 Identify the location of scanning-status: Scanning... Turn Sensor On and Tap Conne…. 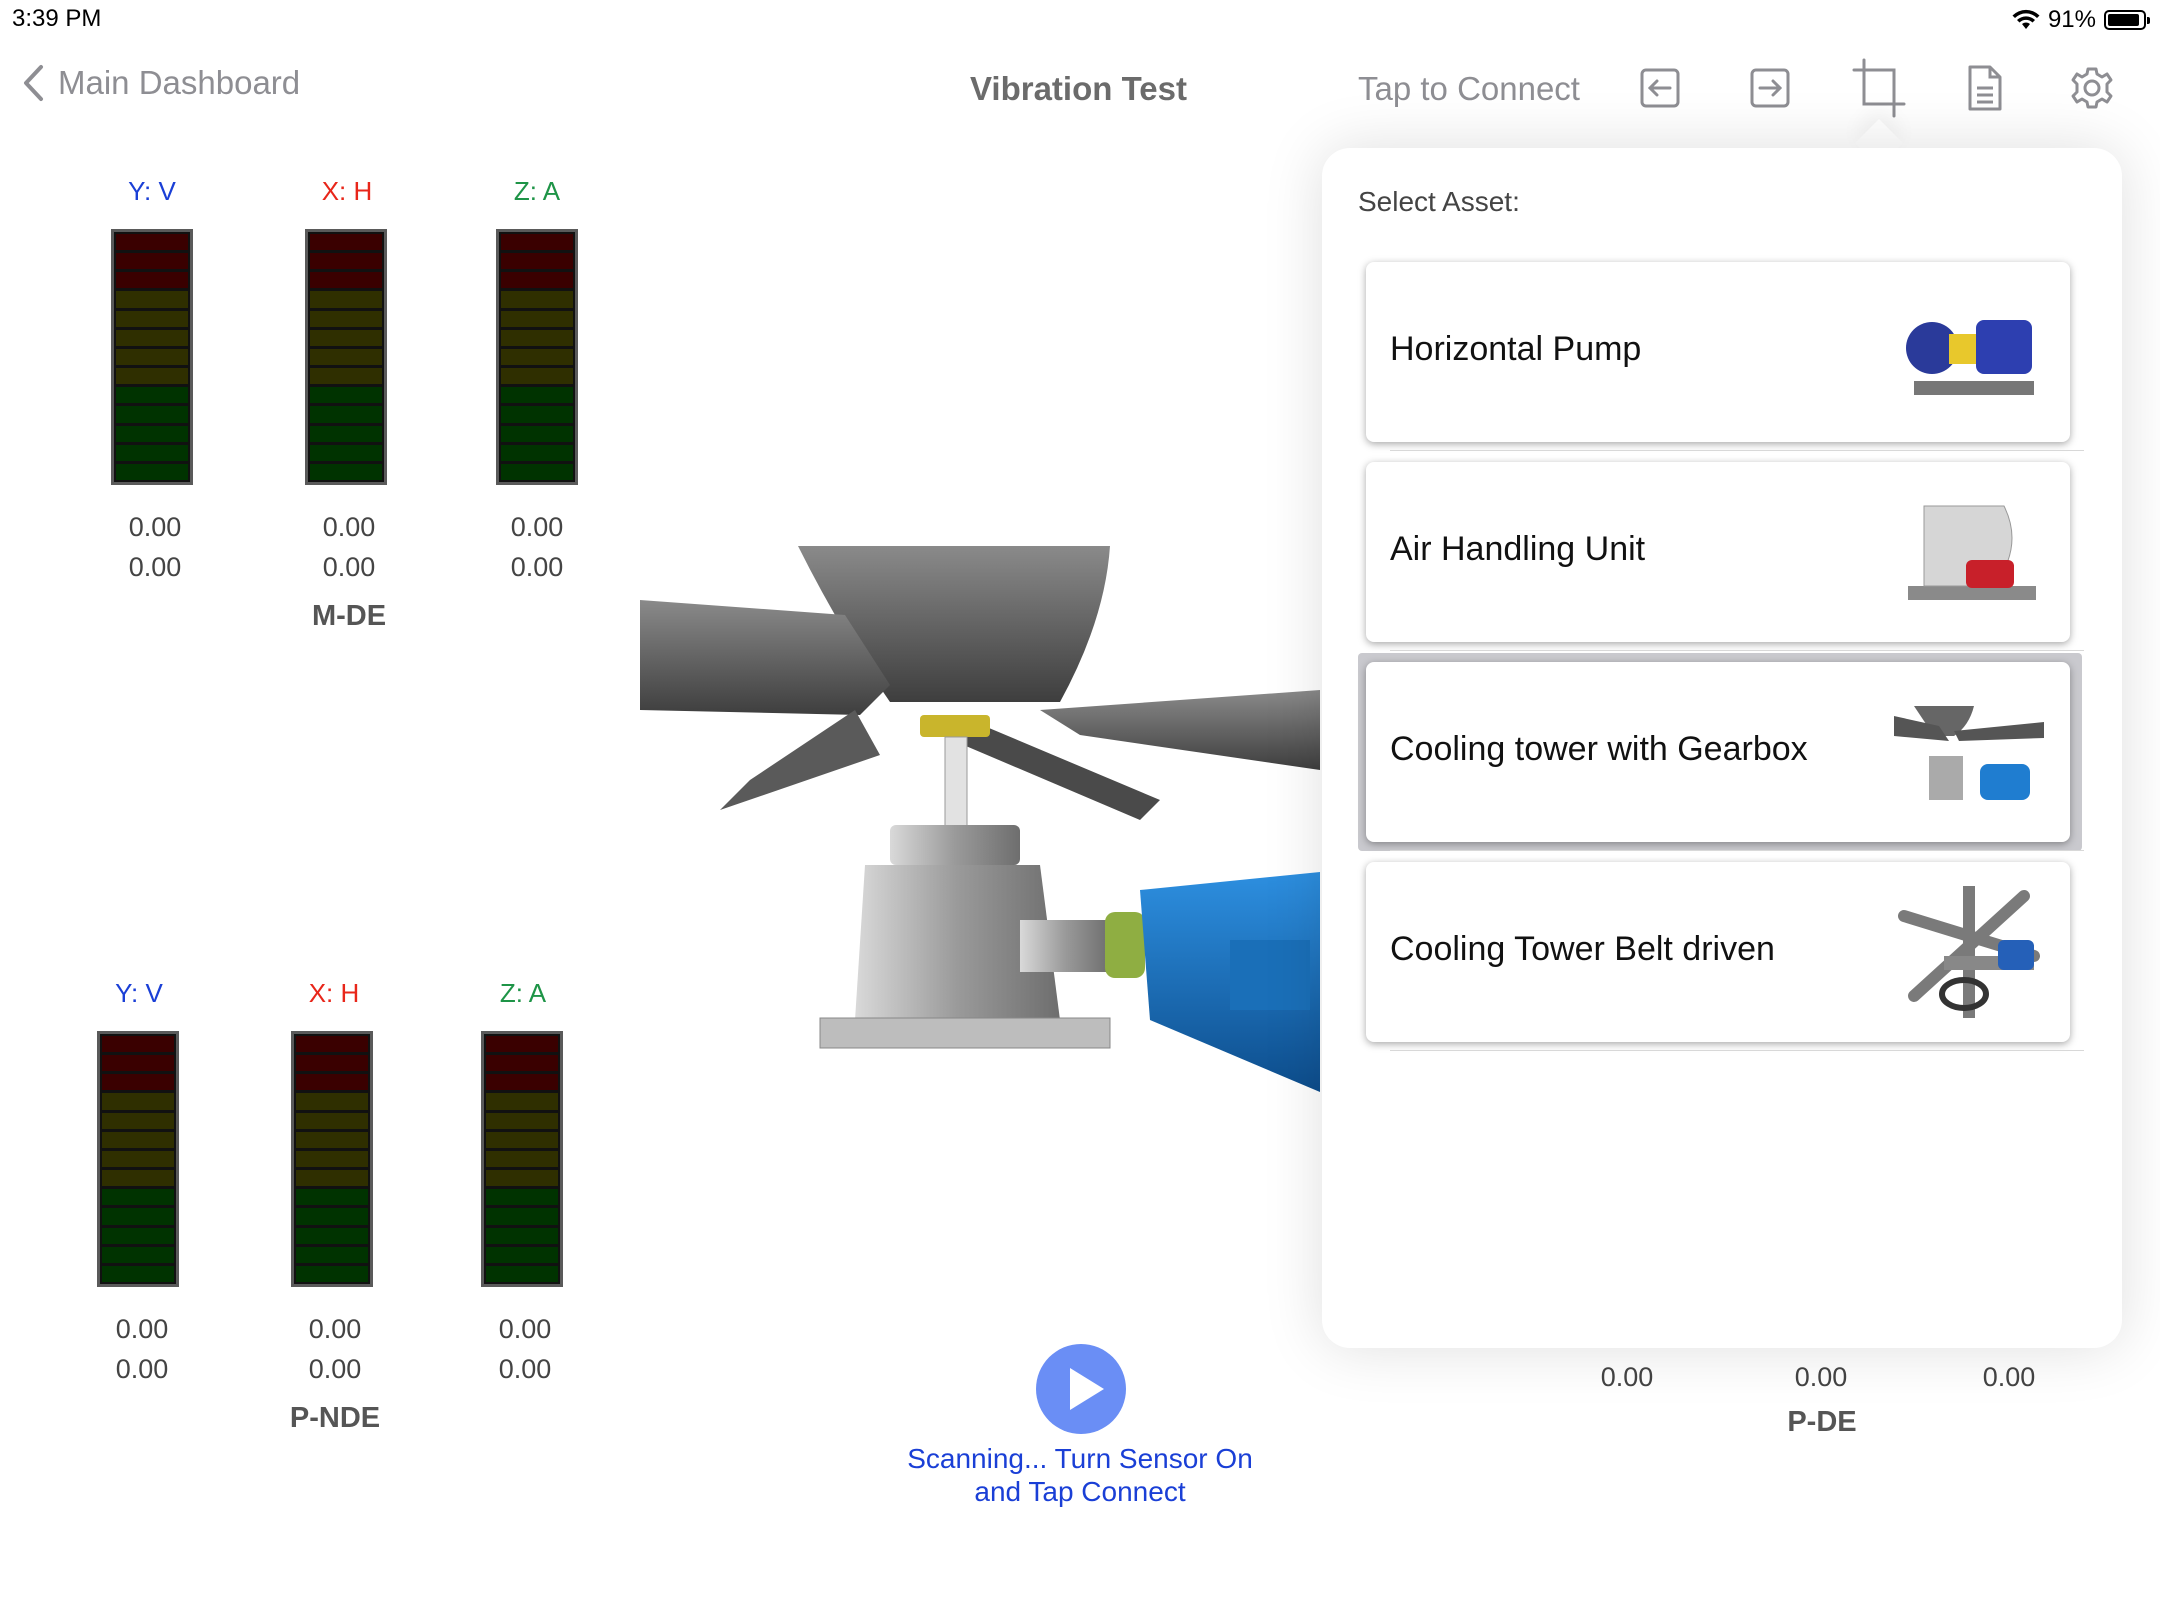
(1080, 1475).